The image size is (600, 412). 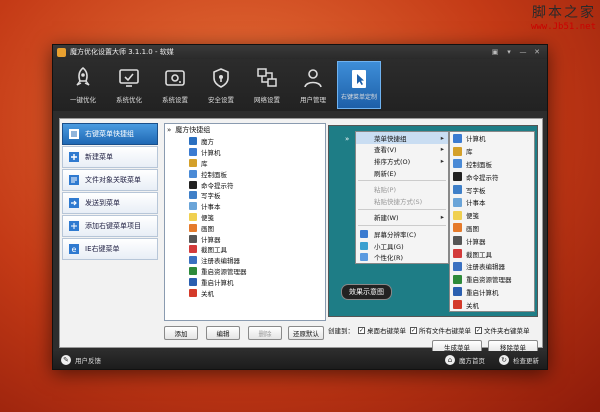 What do you see at coordinates (102, 203) in the screenshot?
I see `sidebar-item-label: 发送到菜单` at bounding box center [102, 203].